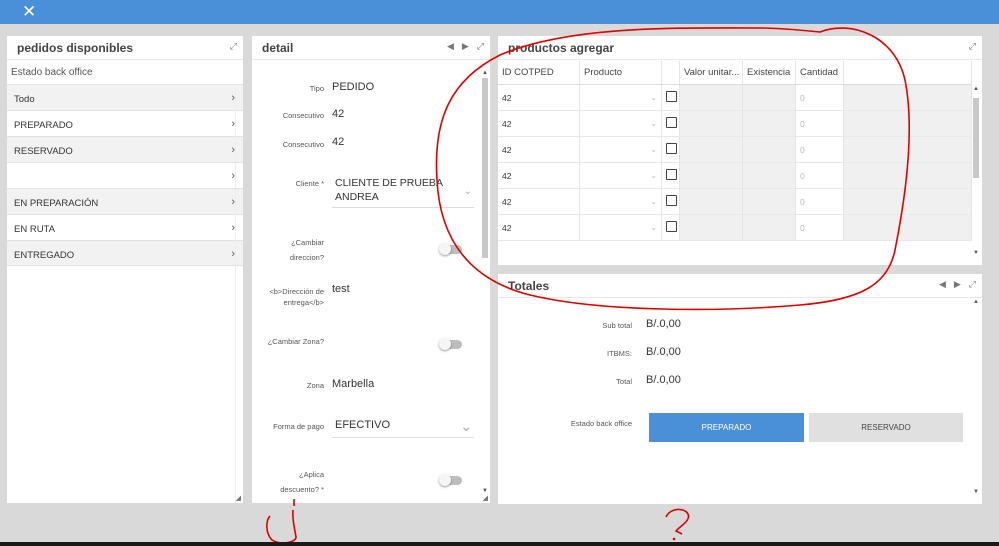  Describe the element at coordinates (29, 12) in the screenshot. I see `close-icon: ✕` at that location.